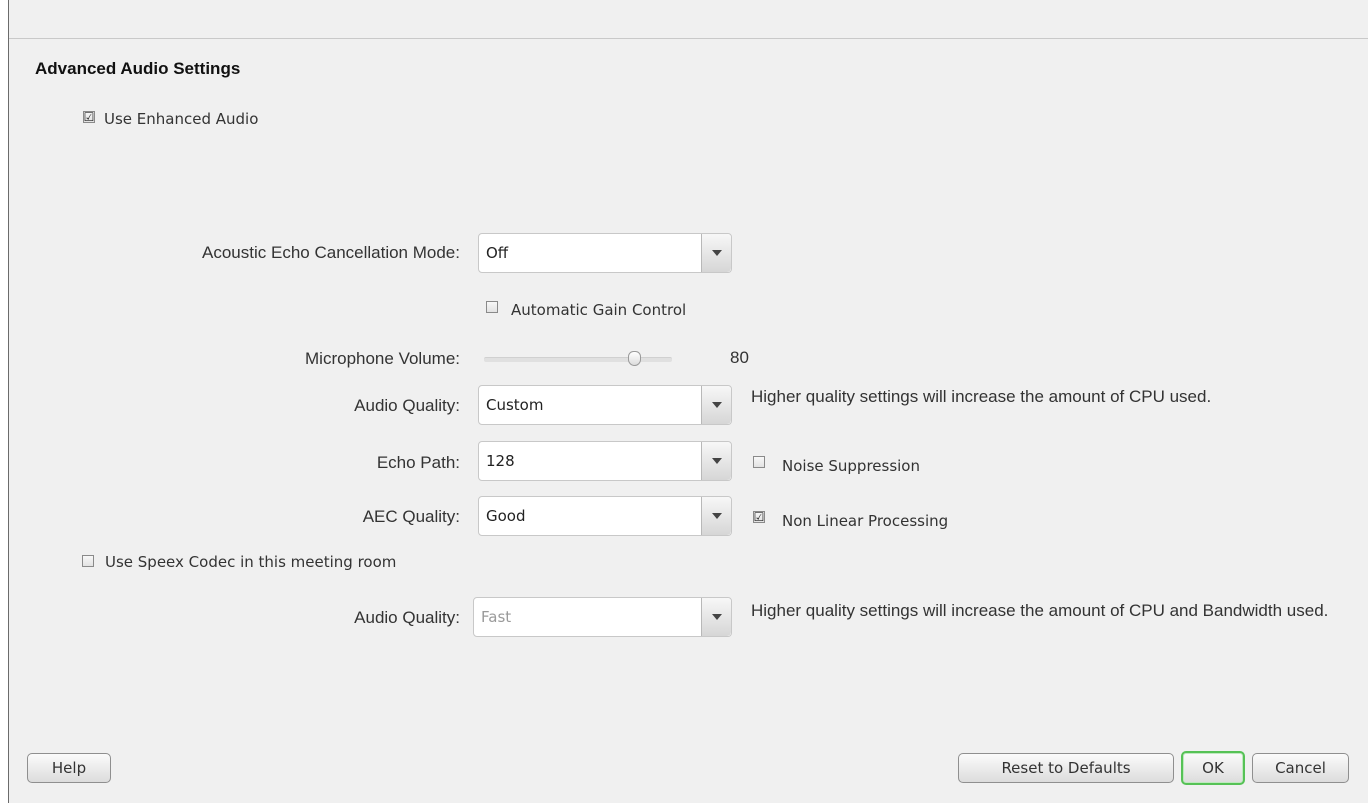  Describe the element at coordinates (739, 357) in the screenshot. I see `microphone-volume-value: 80` at that location.